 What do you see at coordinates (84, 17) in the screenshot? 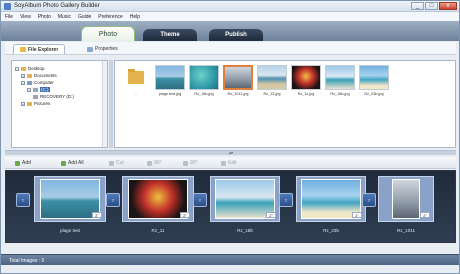
I see `menu-guide: Guide` at bounding box center [84, 17].